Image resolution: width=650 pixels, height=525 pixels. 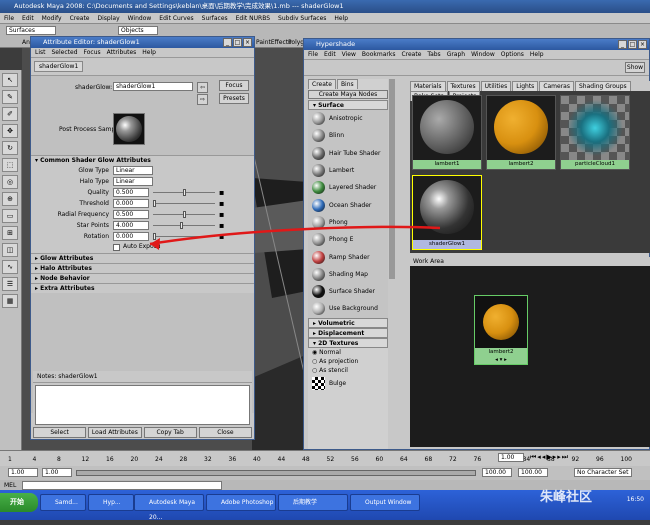 I want to click on range-bar, so click(x=276, y=473).